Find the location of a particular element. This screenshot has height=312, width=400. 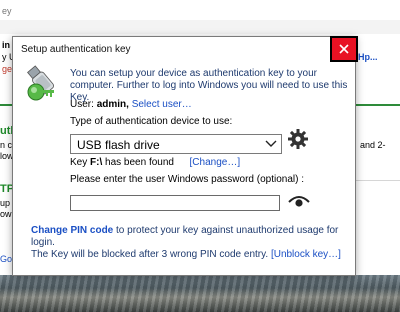

background-text: in is located at coordinates (6, 45).